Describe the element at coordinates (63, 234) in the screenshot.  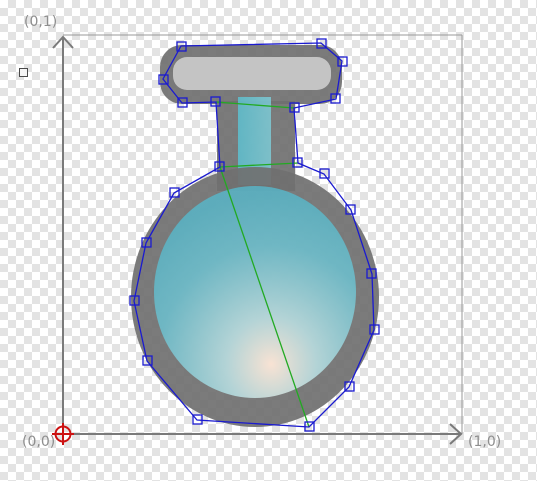
I see `y-axis` at that location.